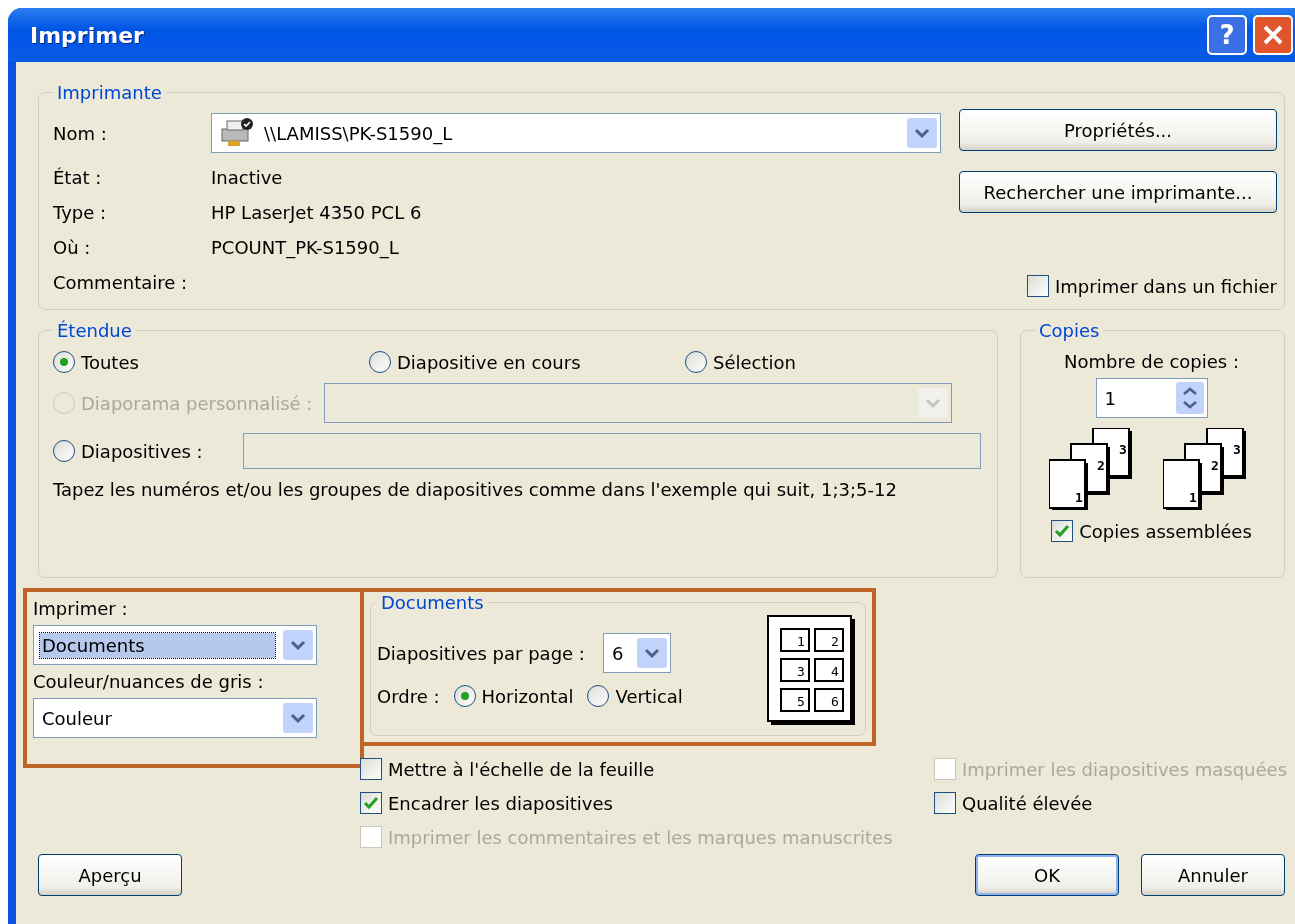  Describe the element at coordinates (1189, 398) in the screenshot. I see `spin-arrows-icon` at that location.